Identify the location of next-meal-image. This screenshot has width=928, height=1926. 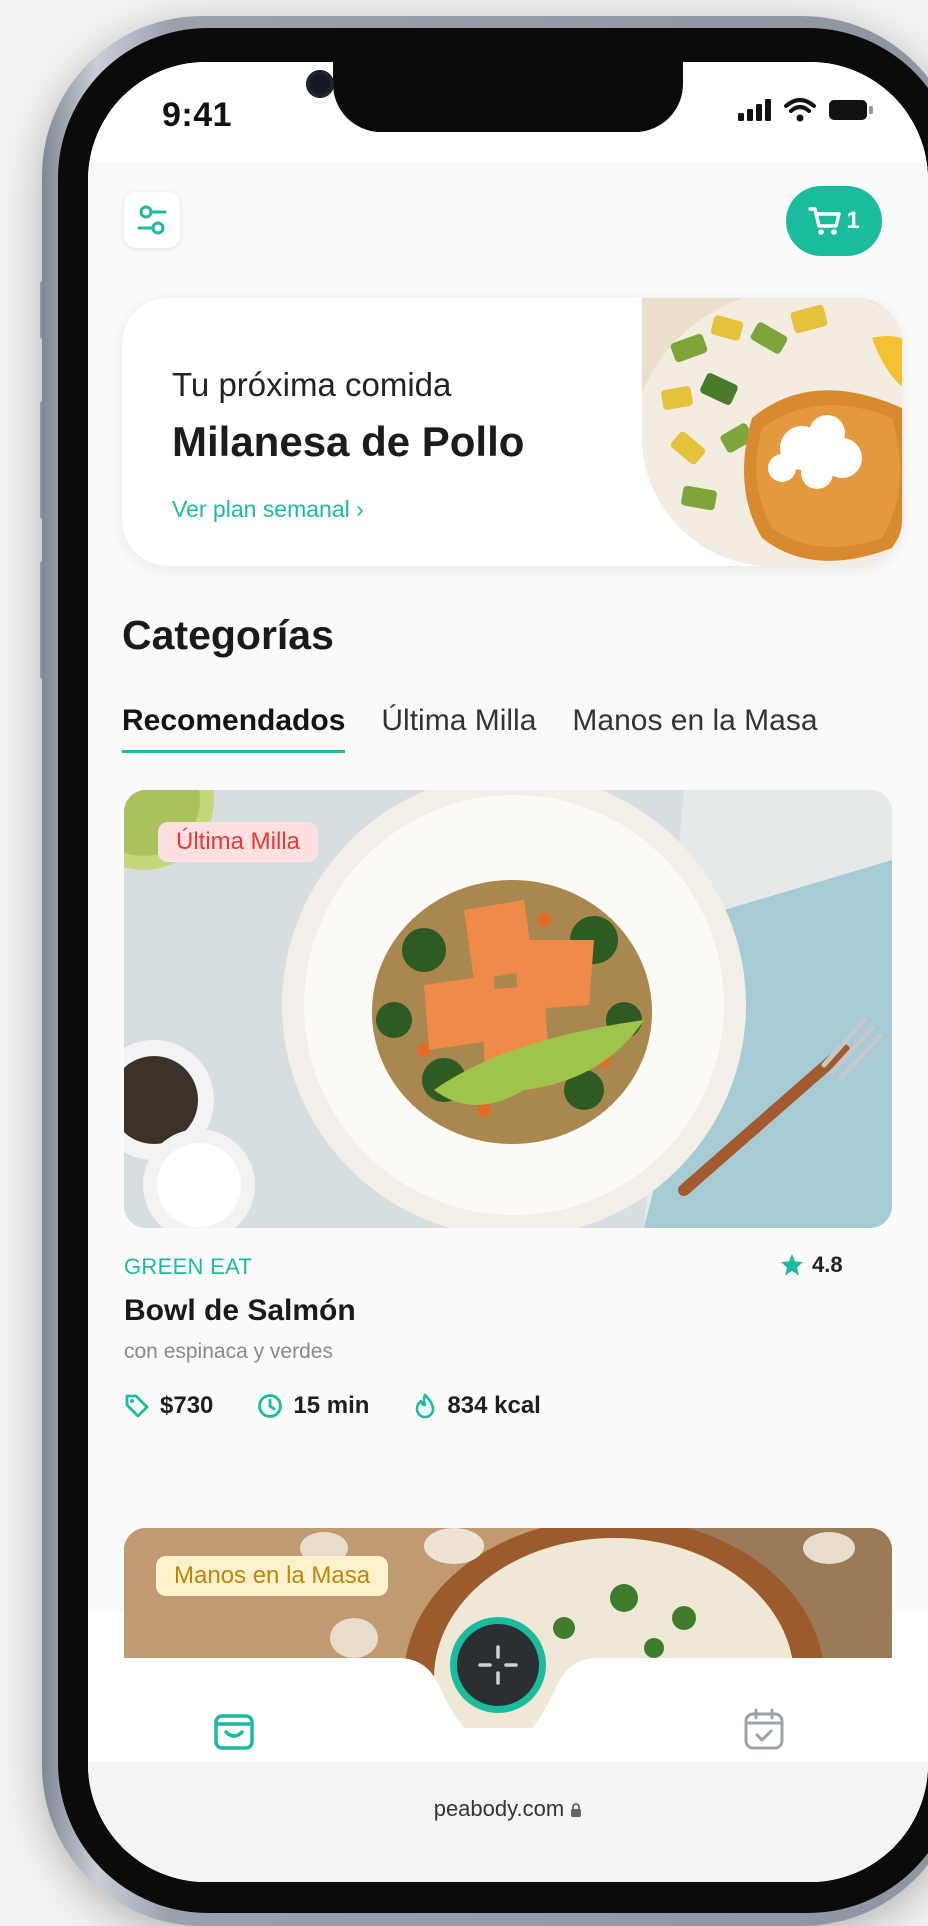
(772, 432).